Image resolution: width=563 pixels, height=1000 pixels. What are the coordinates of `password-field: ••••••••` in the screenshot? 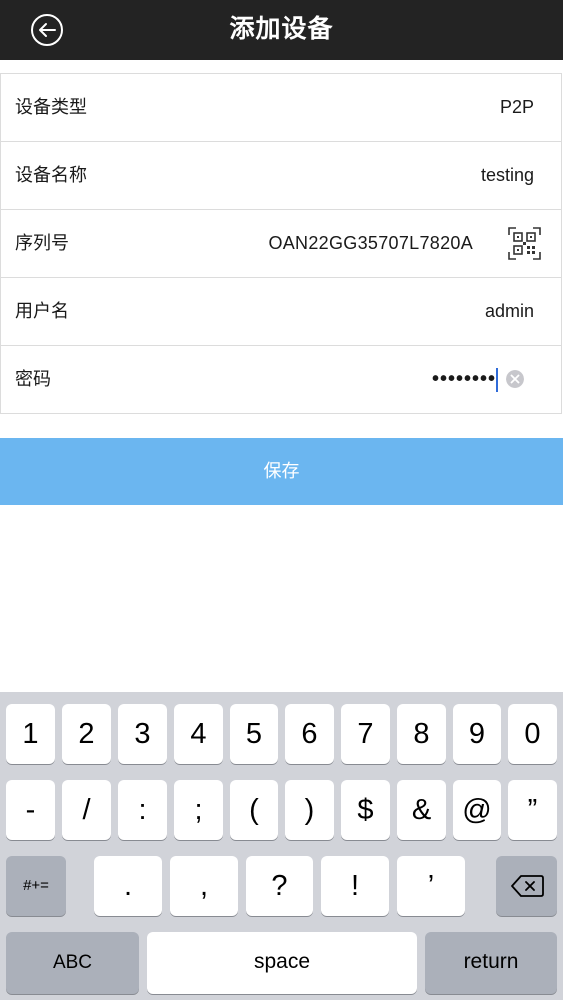 It's located at (464, 379).